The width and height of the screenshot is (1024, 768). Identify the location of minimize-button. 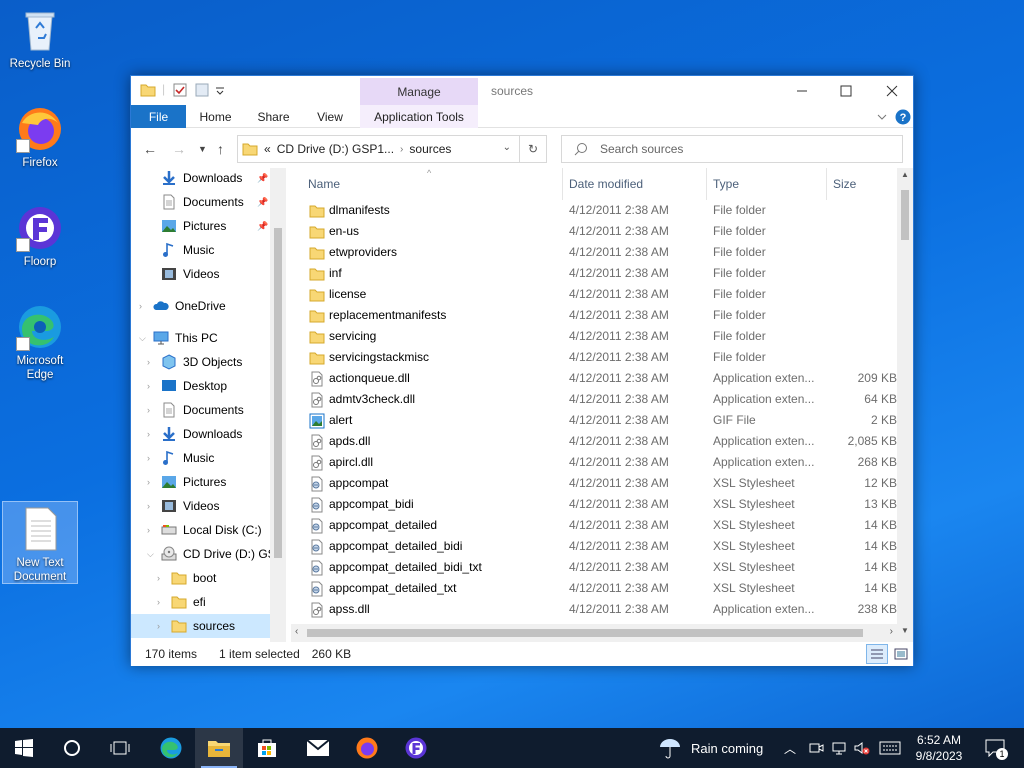
(802, 90).